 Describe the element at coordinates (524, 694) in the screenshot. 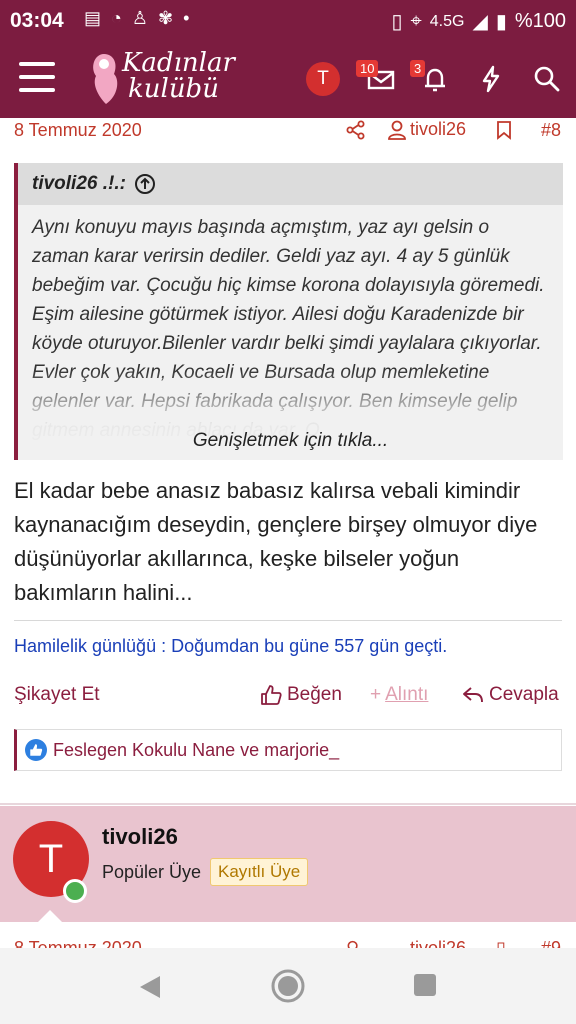

I see `reply-label: Cevapla` at that location.